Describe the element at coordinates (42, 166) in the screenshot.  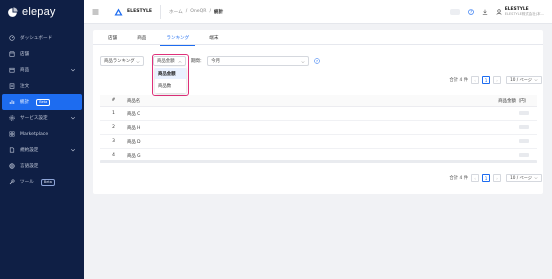
I see `sidebar-item-language: 言語設定` at that location.